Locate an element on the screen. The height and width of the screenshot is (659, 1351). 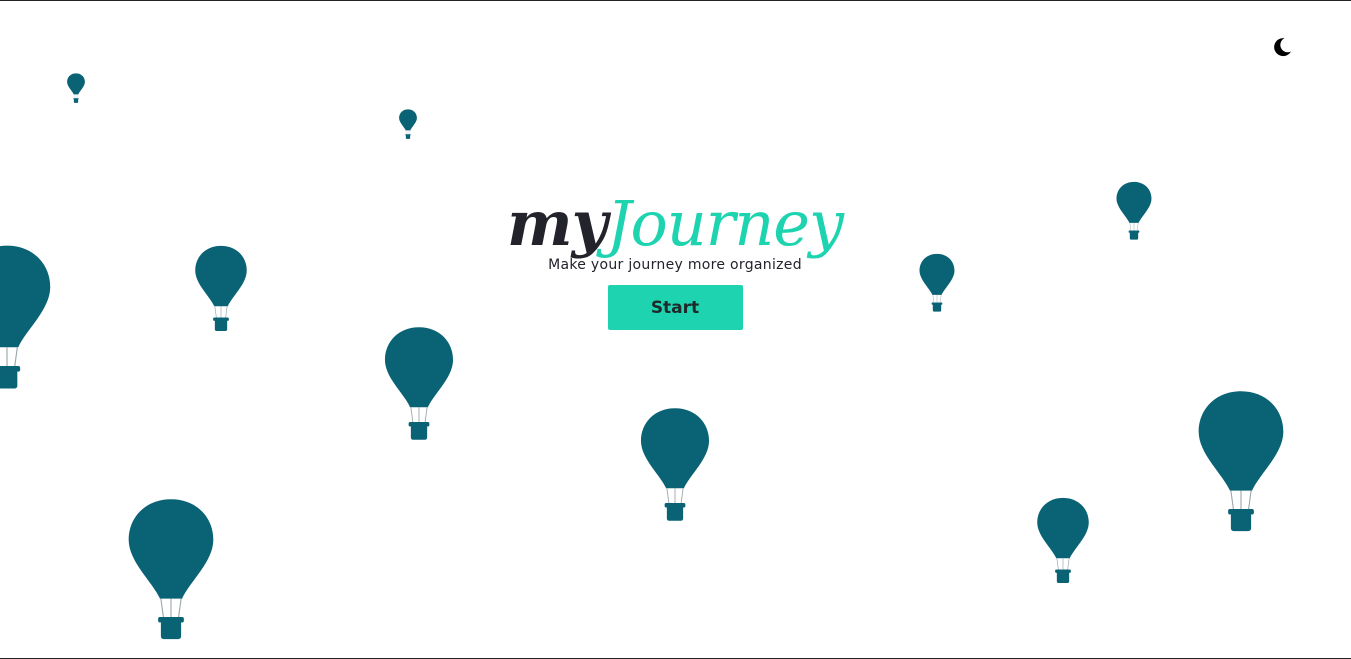
logo-text-journey: Journey is located at coordinates (725, 223).